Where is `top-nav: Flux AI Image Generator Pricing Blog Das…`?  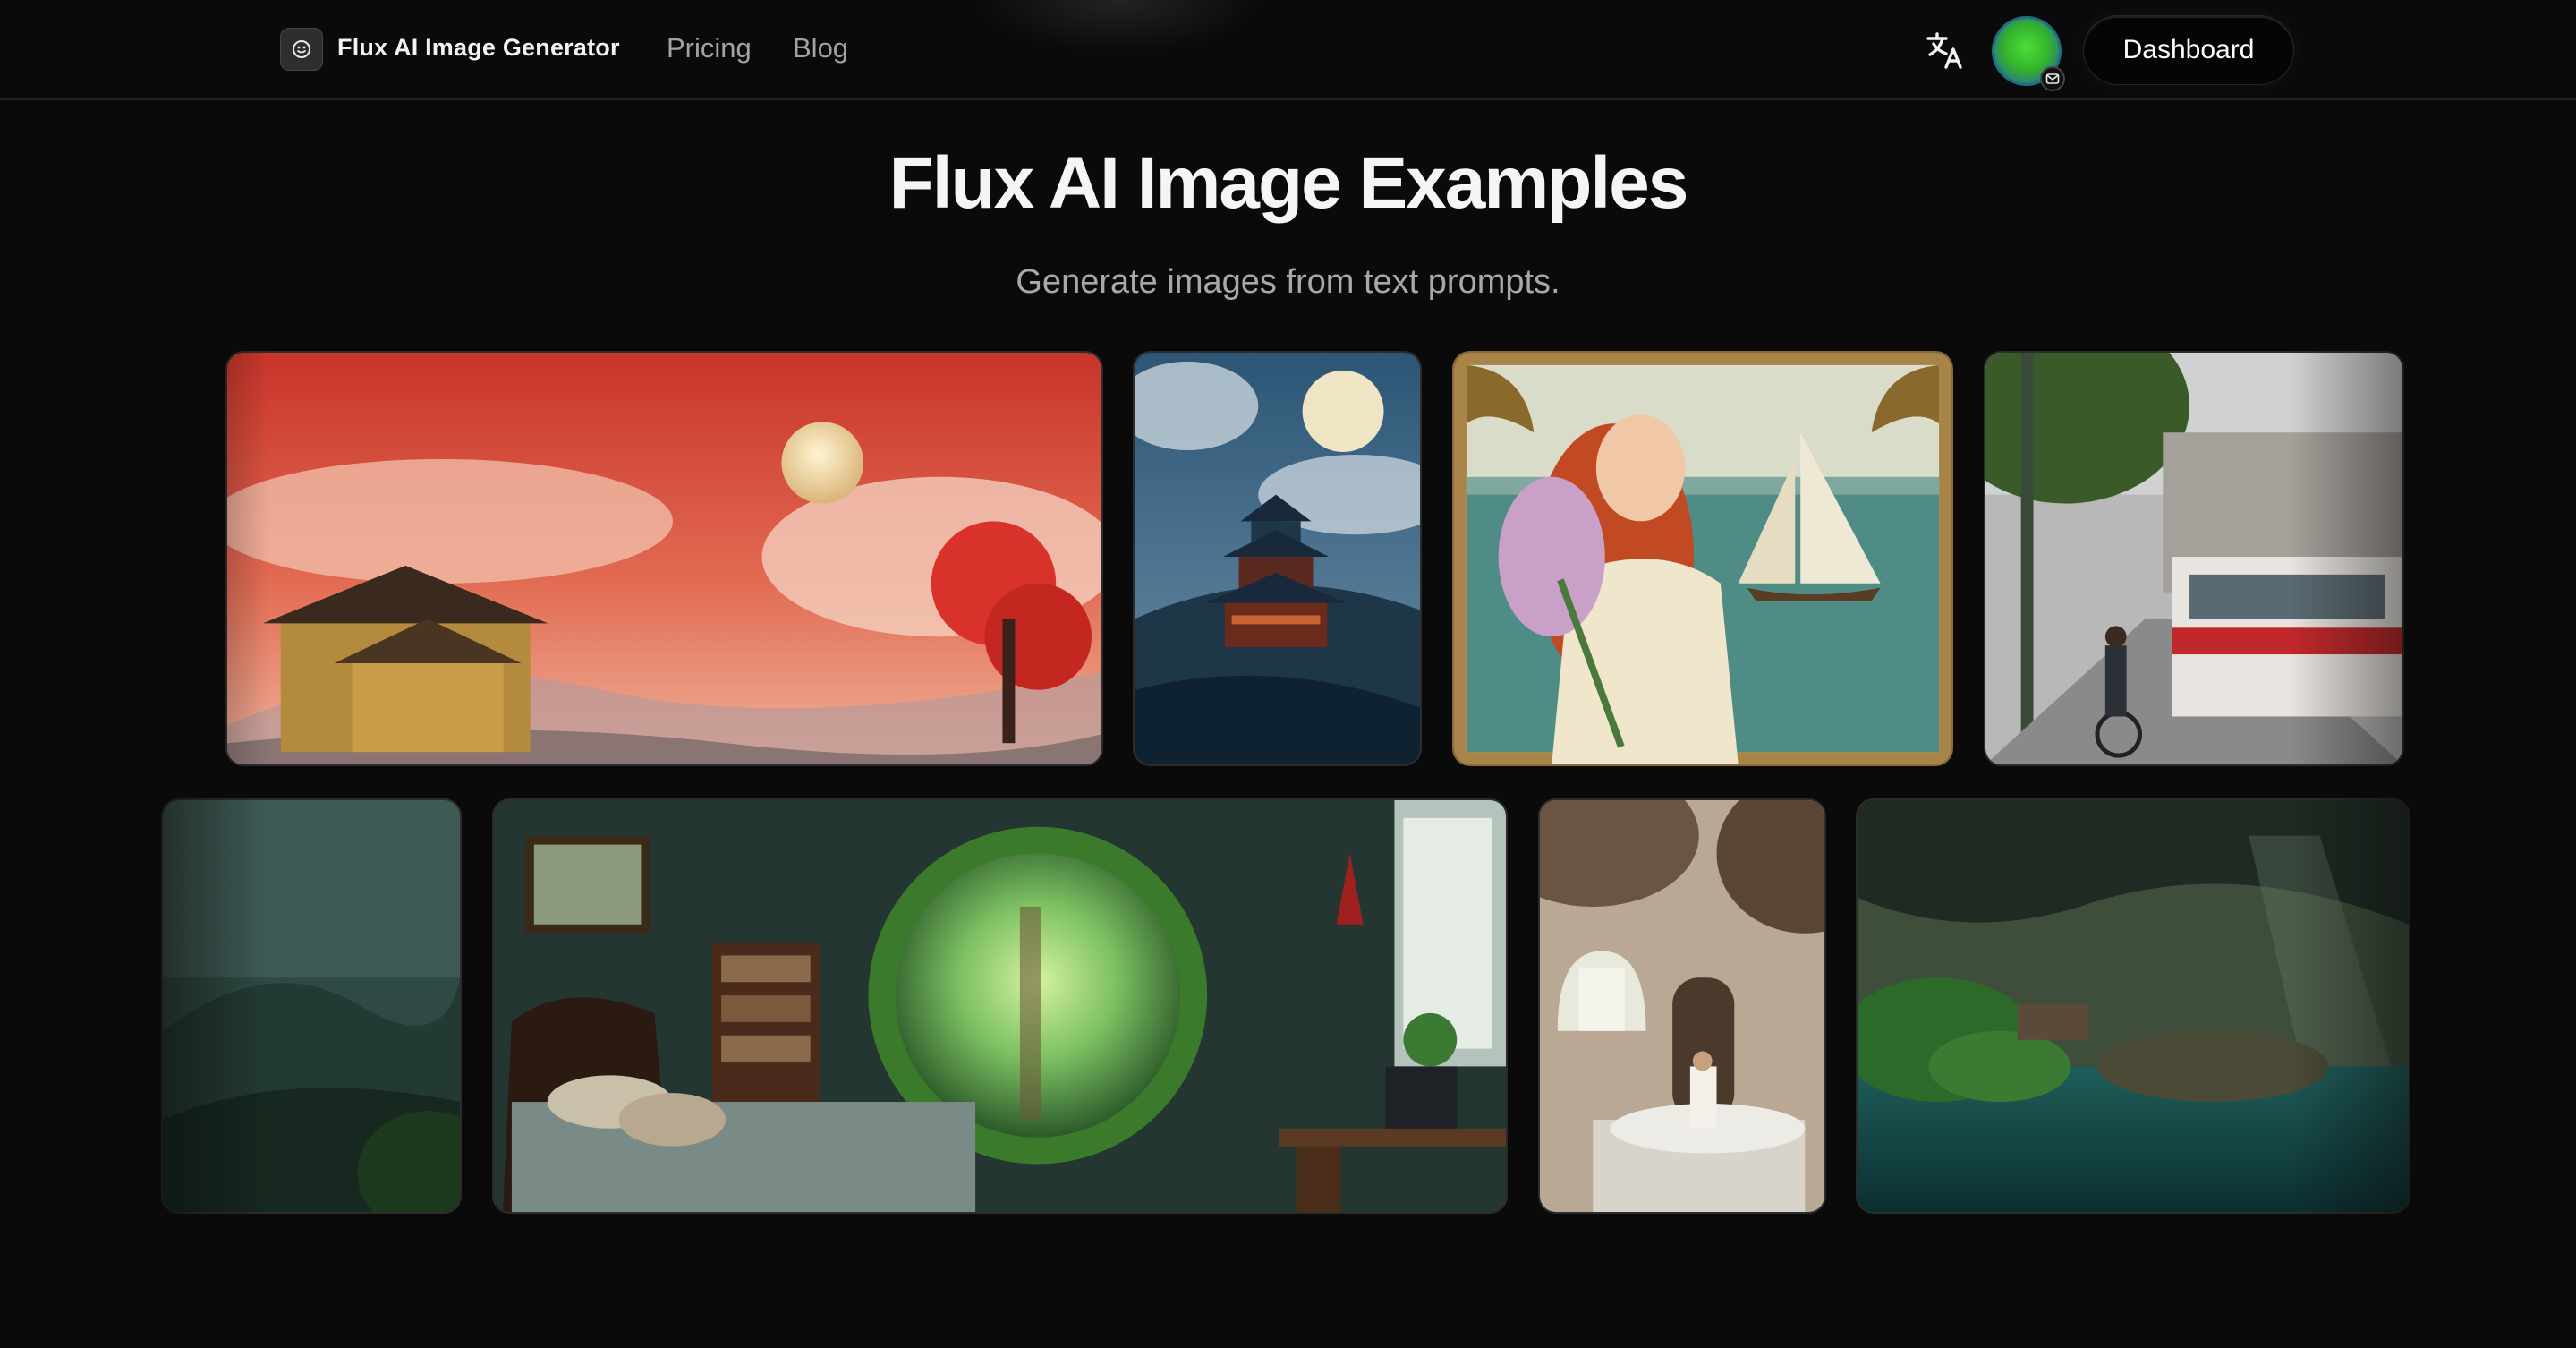
top-nav: Flux AI Image Generator Pricing Blog Das… is located at coordinates (1288, 50).